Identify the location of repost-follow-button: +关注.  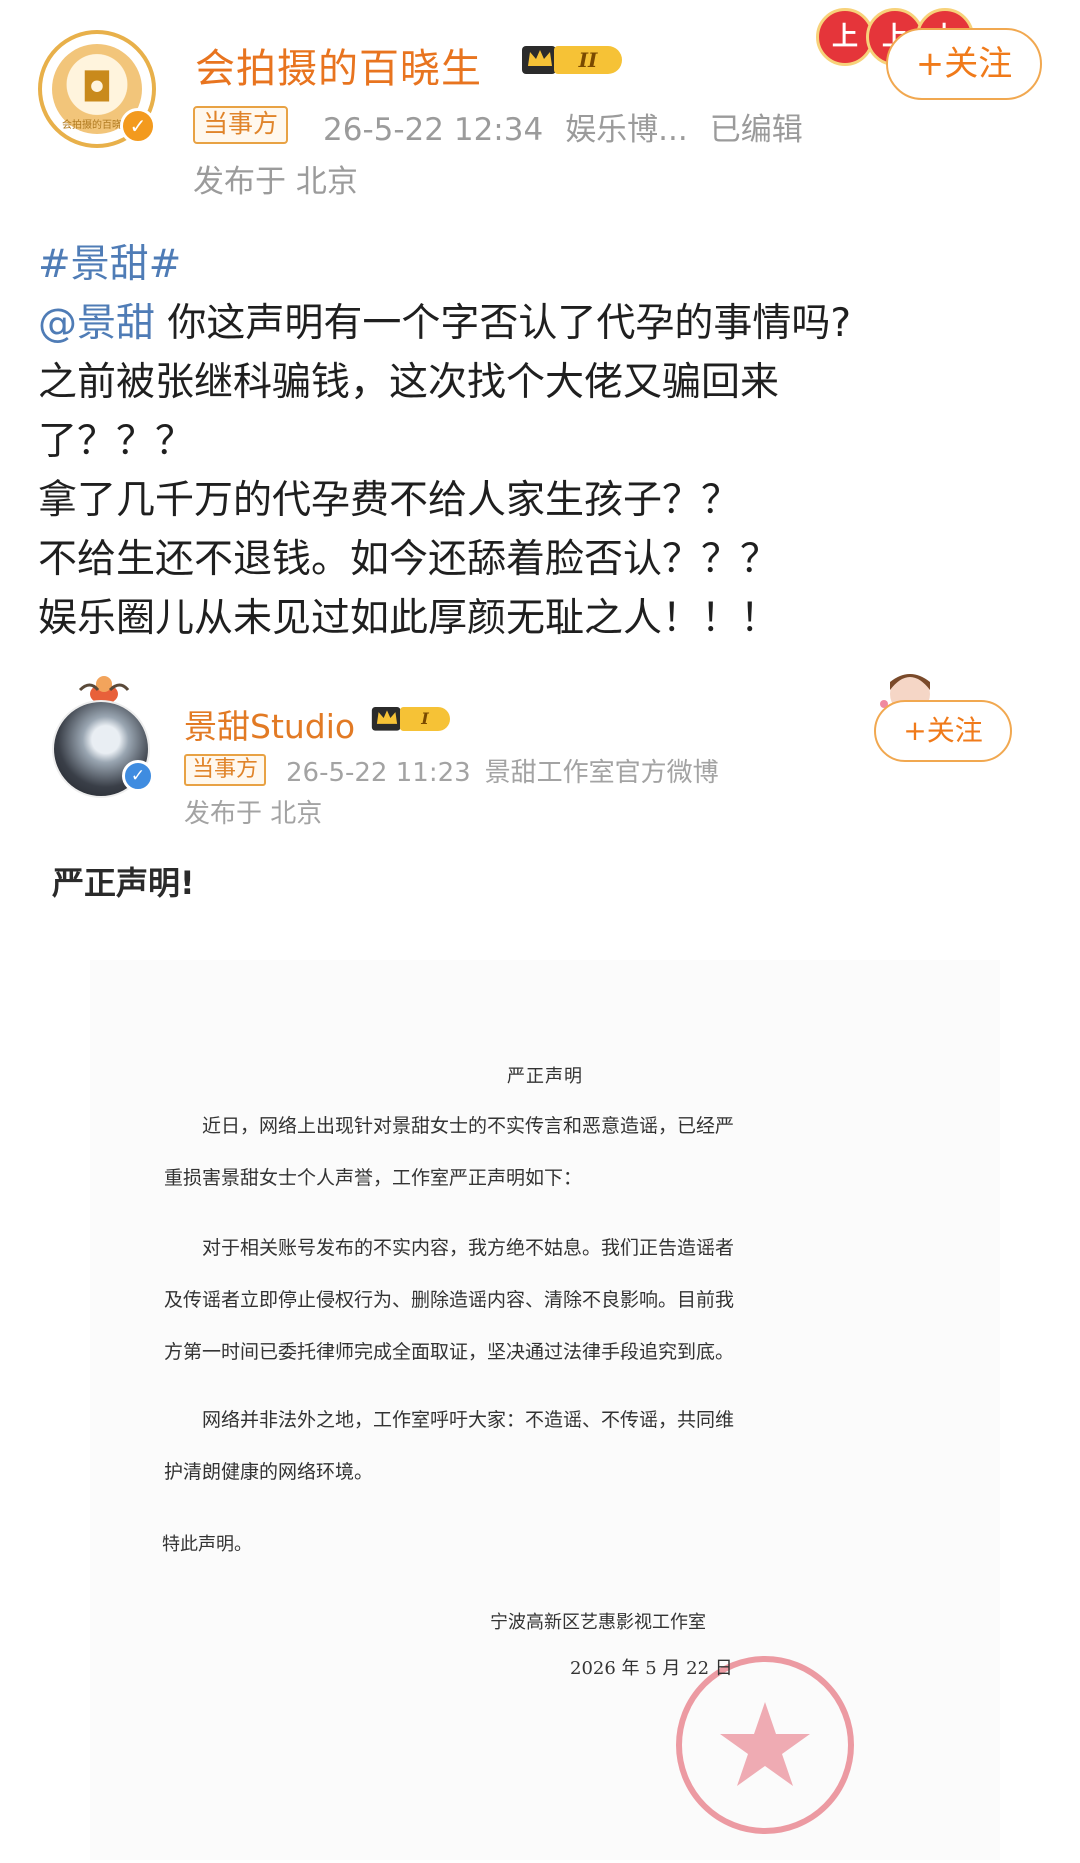
(943, 731).